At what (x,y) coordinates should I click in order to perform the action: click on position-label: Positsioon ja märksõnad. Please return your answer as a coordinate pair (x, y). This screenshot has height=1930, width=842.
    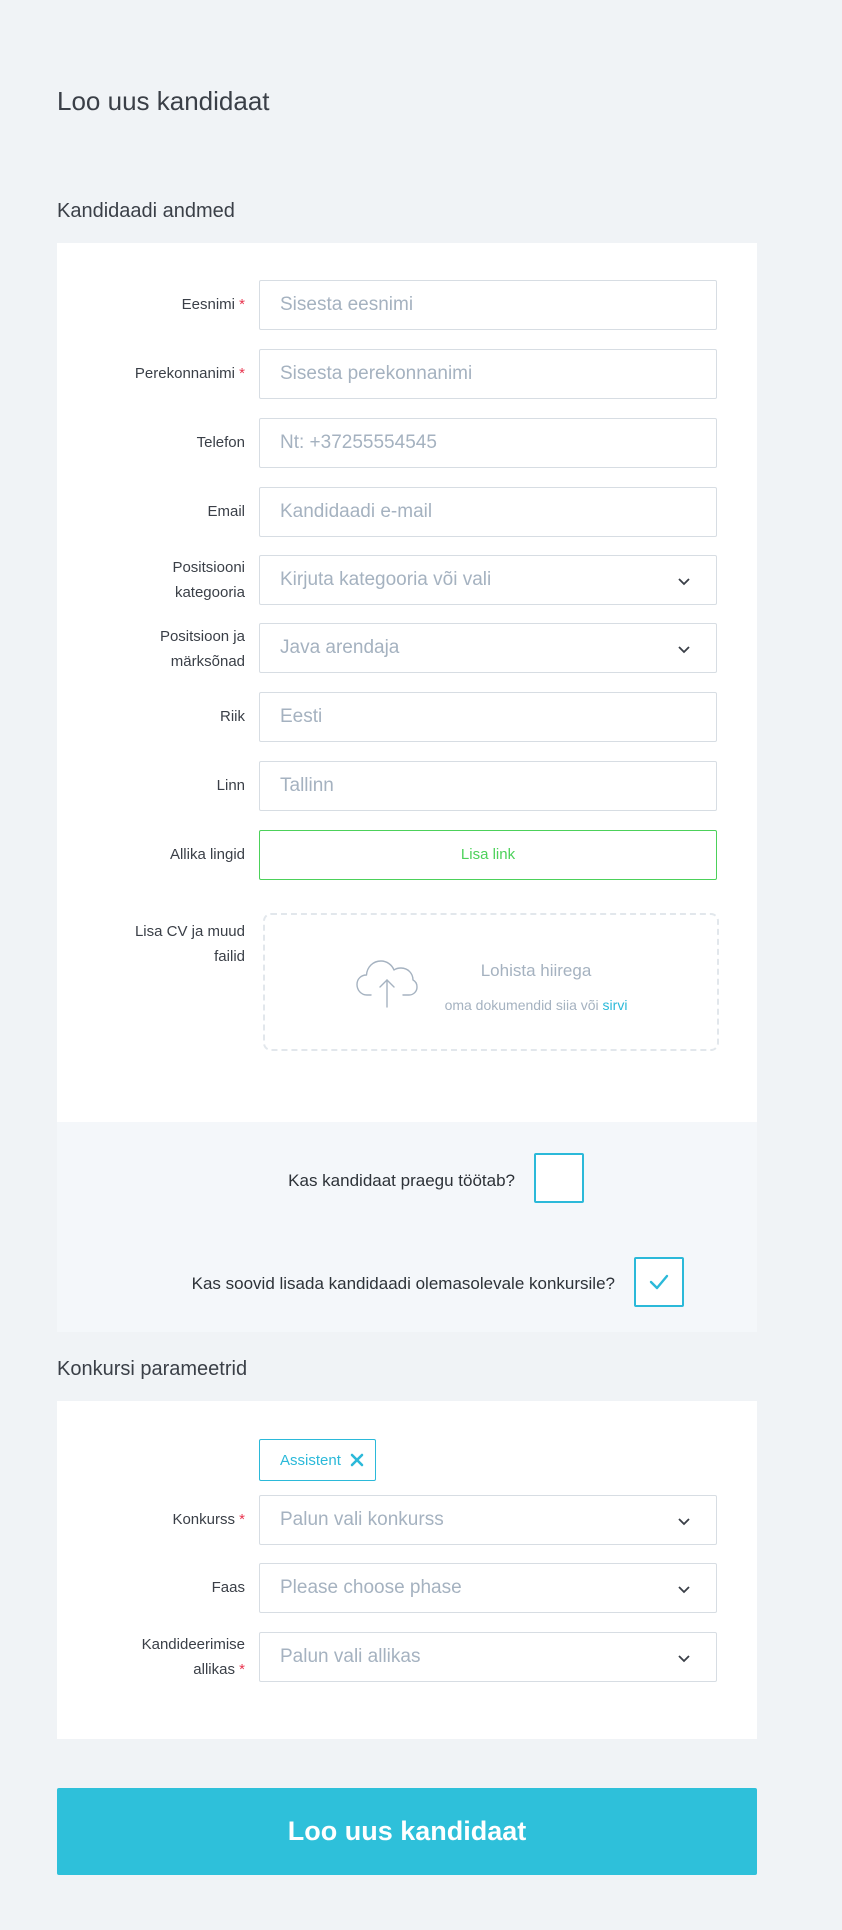
    Looking at the image, I should click on (202, 649).